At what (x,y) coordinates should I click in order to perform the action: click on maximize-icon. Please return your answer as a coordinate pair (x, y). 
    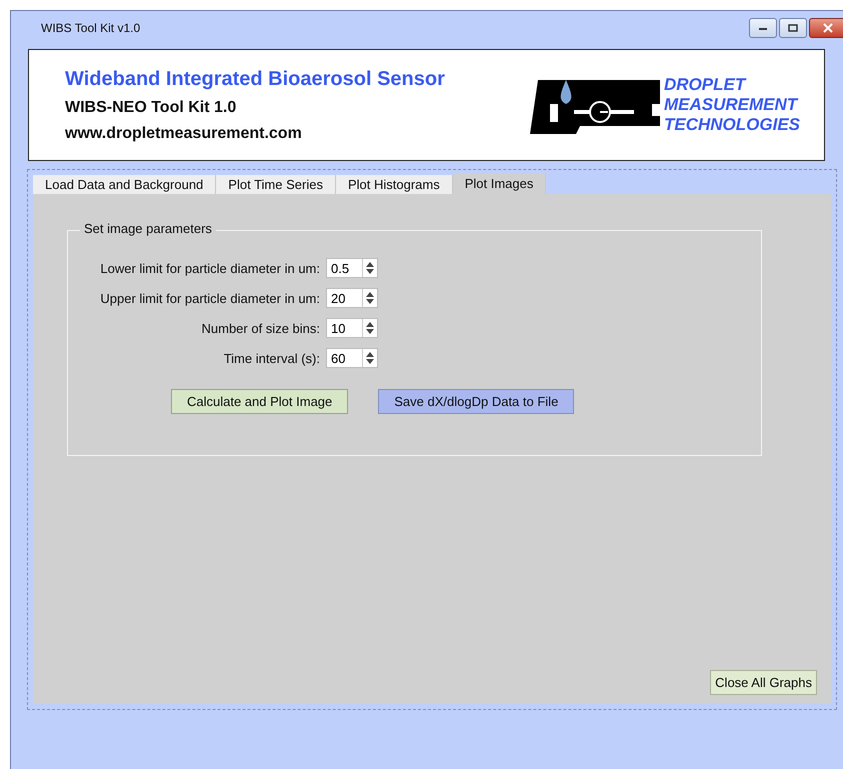
    Looking at the image, I should click on (793, 28).